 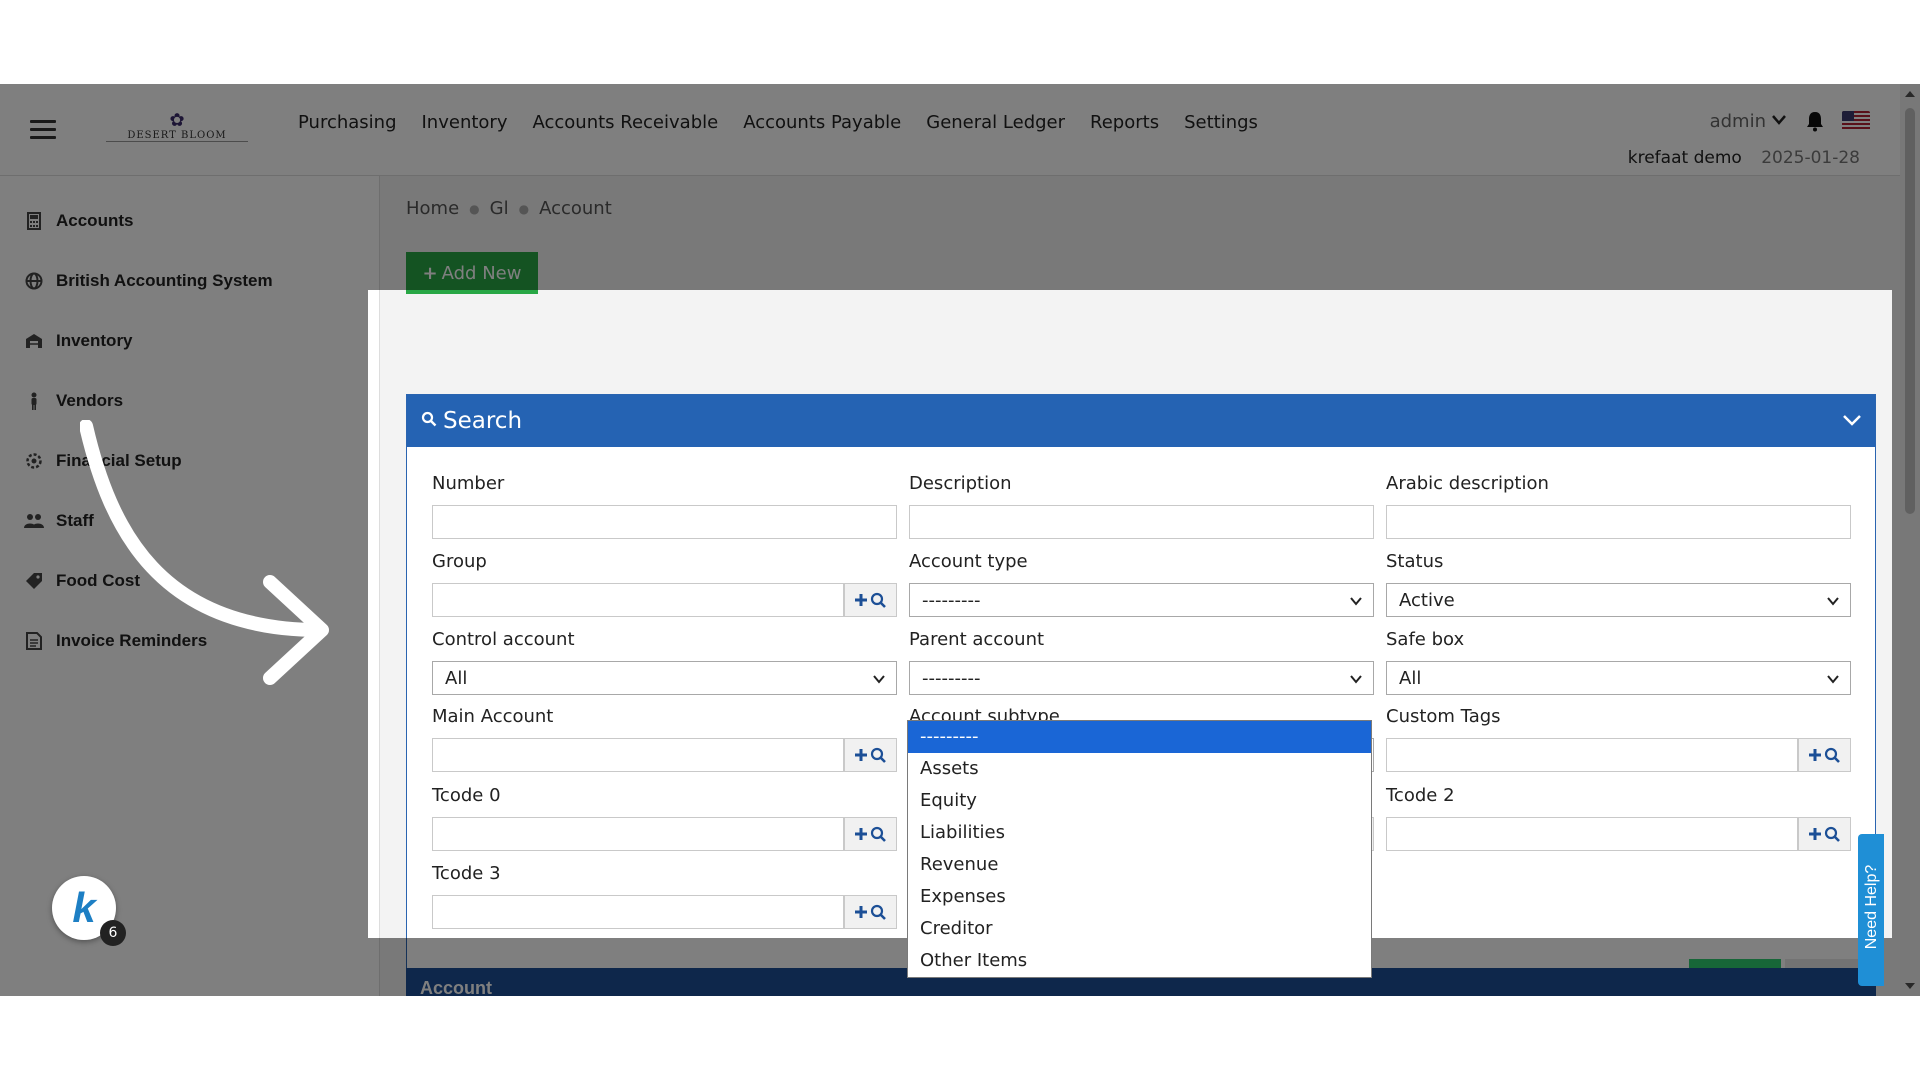 What do you see at coordinates (1684, 158) in the screenshot?
I see `company-name: krefaat demo` at bounding box center [1684, 158].